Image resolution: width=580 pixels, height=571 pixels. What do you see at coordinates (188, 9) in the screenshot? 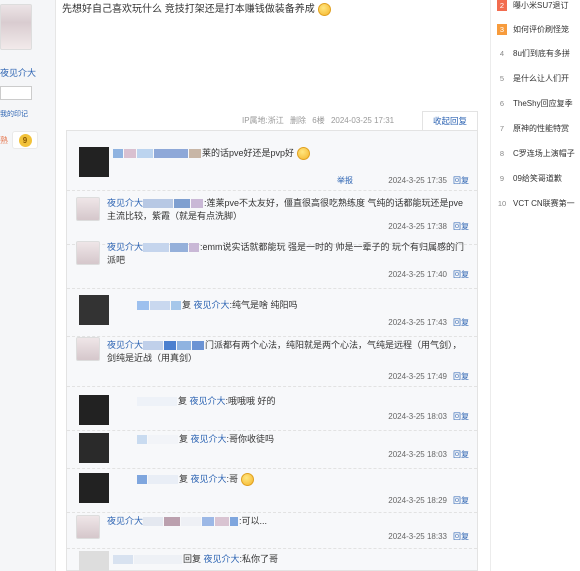
I see `post-text: 先想好自己喜欢玩什么 竞技打架还是打本赚钱做装备养成` at bounding box center [188, 9].